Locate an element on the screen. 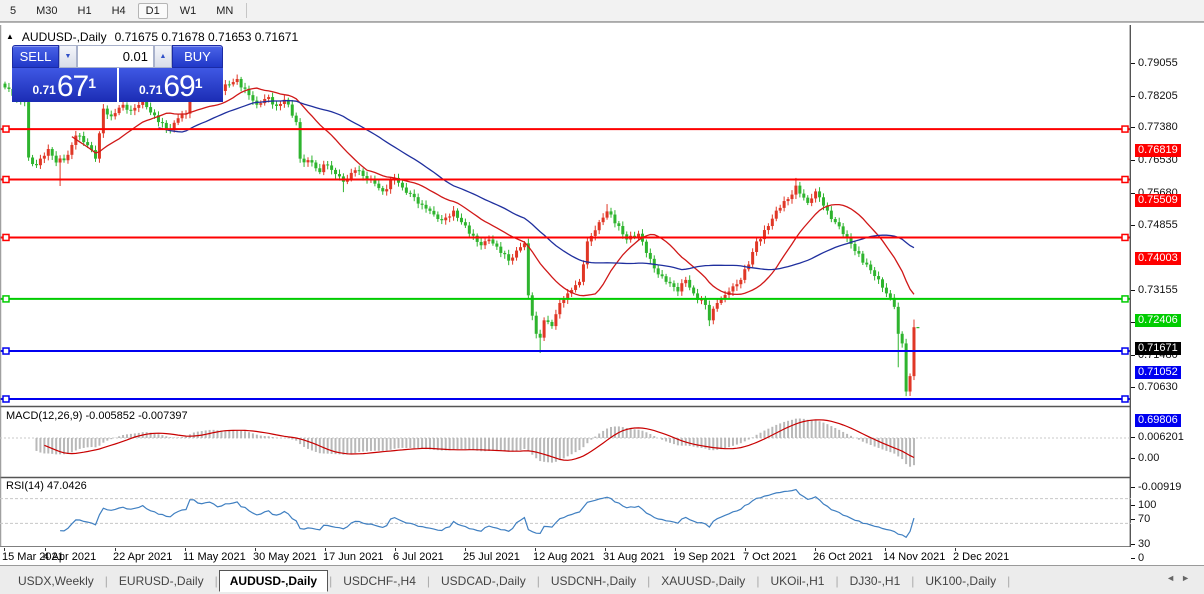  chart-ohlc-values: 0.71675 0.71678 0.71653 0.71671 is located at coordinates (206, 37).